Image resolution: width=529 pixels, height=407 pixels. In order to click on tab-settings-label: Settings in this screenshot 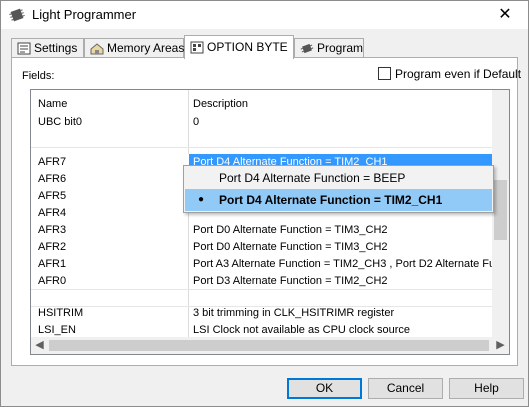, I will do `click(56, 48)`.